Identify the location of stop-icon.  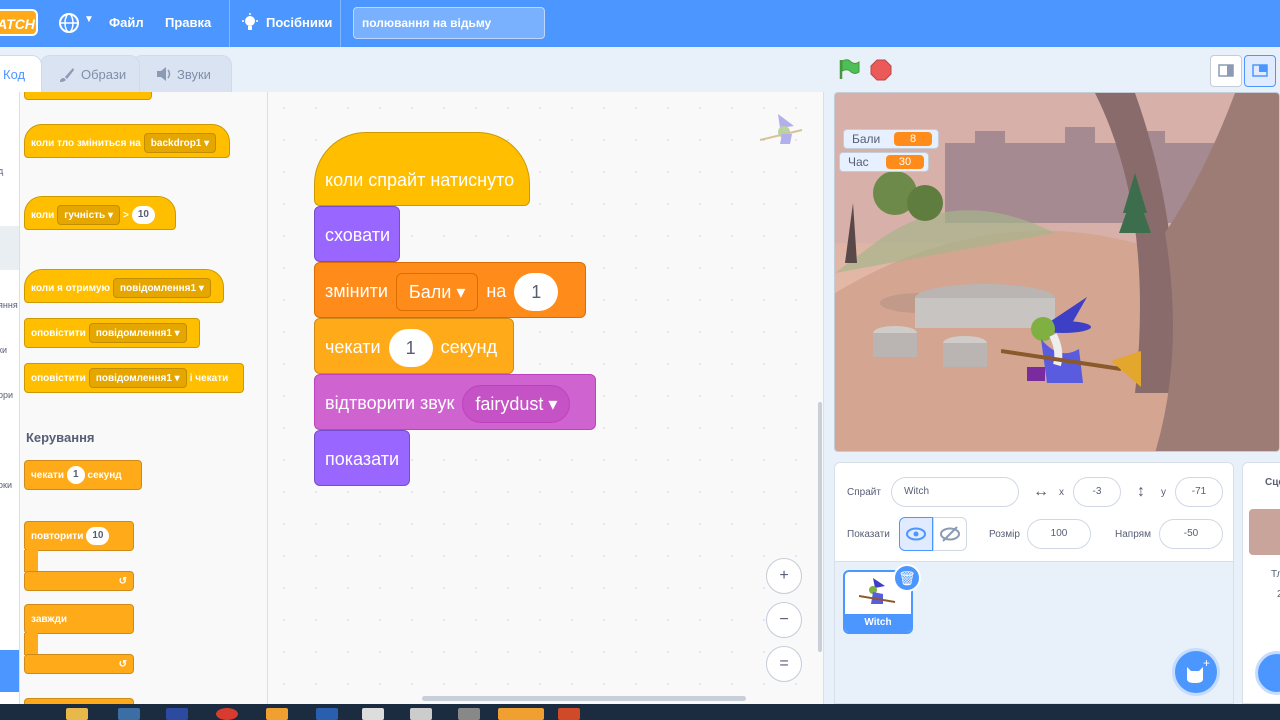
(881, 70).